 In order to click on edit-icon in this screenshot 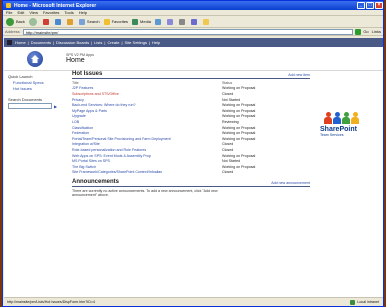, I will do `click(193, 21)`.